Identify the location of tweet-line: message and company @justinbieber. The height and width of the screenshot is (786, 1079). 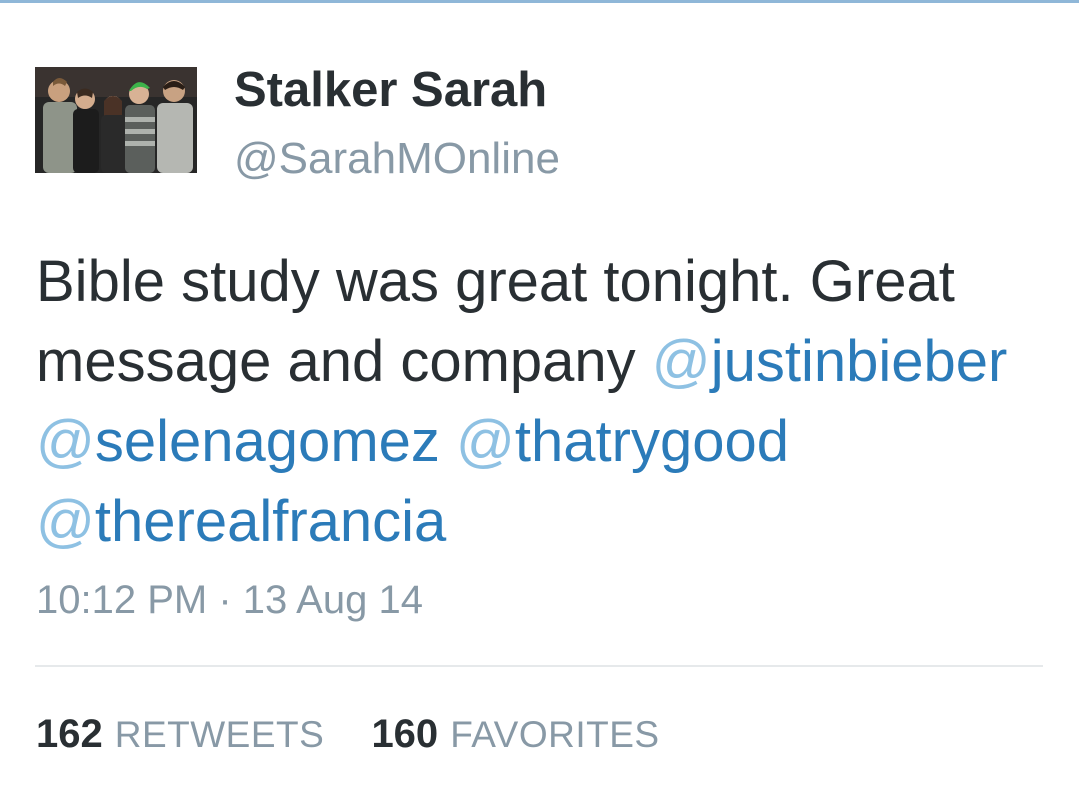
(541, 362).